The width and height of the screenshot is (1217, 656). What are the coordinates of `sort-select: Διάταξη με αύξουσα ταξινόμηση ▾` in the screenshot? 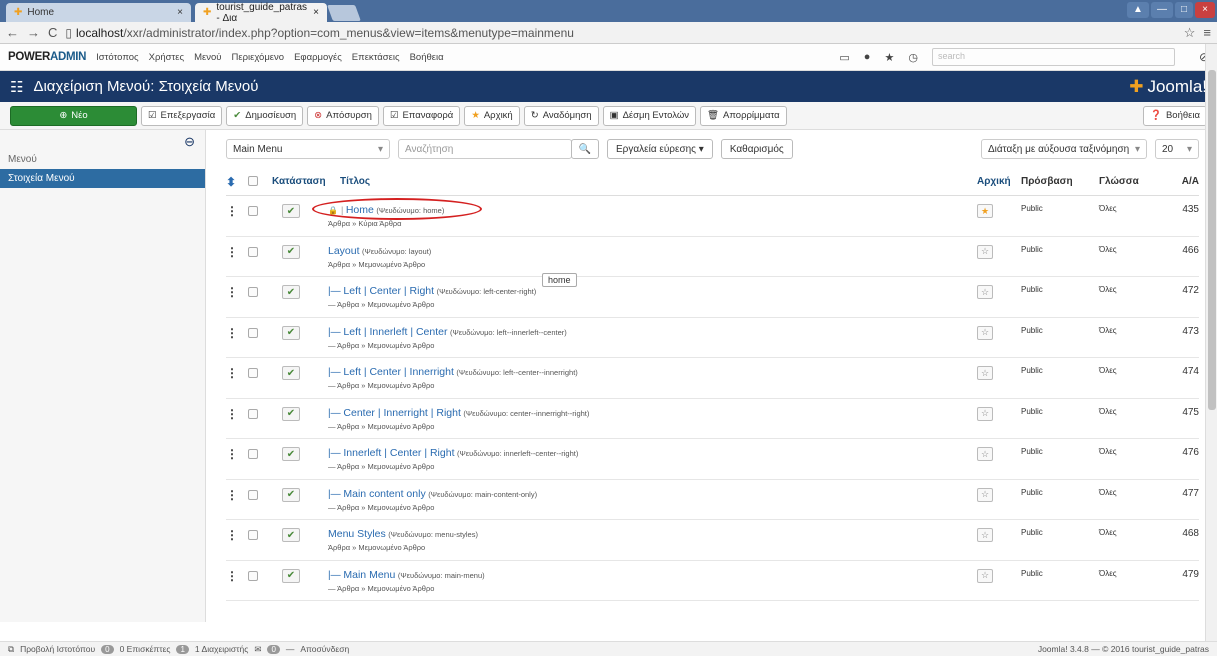 It's located at (1064, 149).